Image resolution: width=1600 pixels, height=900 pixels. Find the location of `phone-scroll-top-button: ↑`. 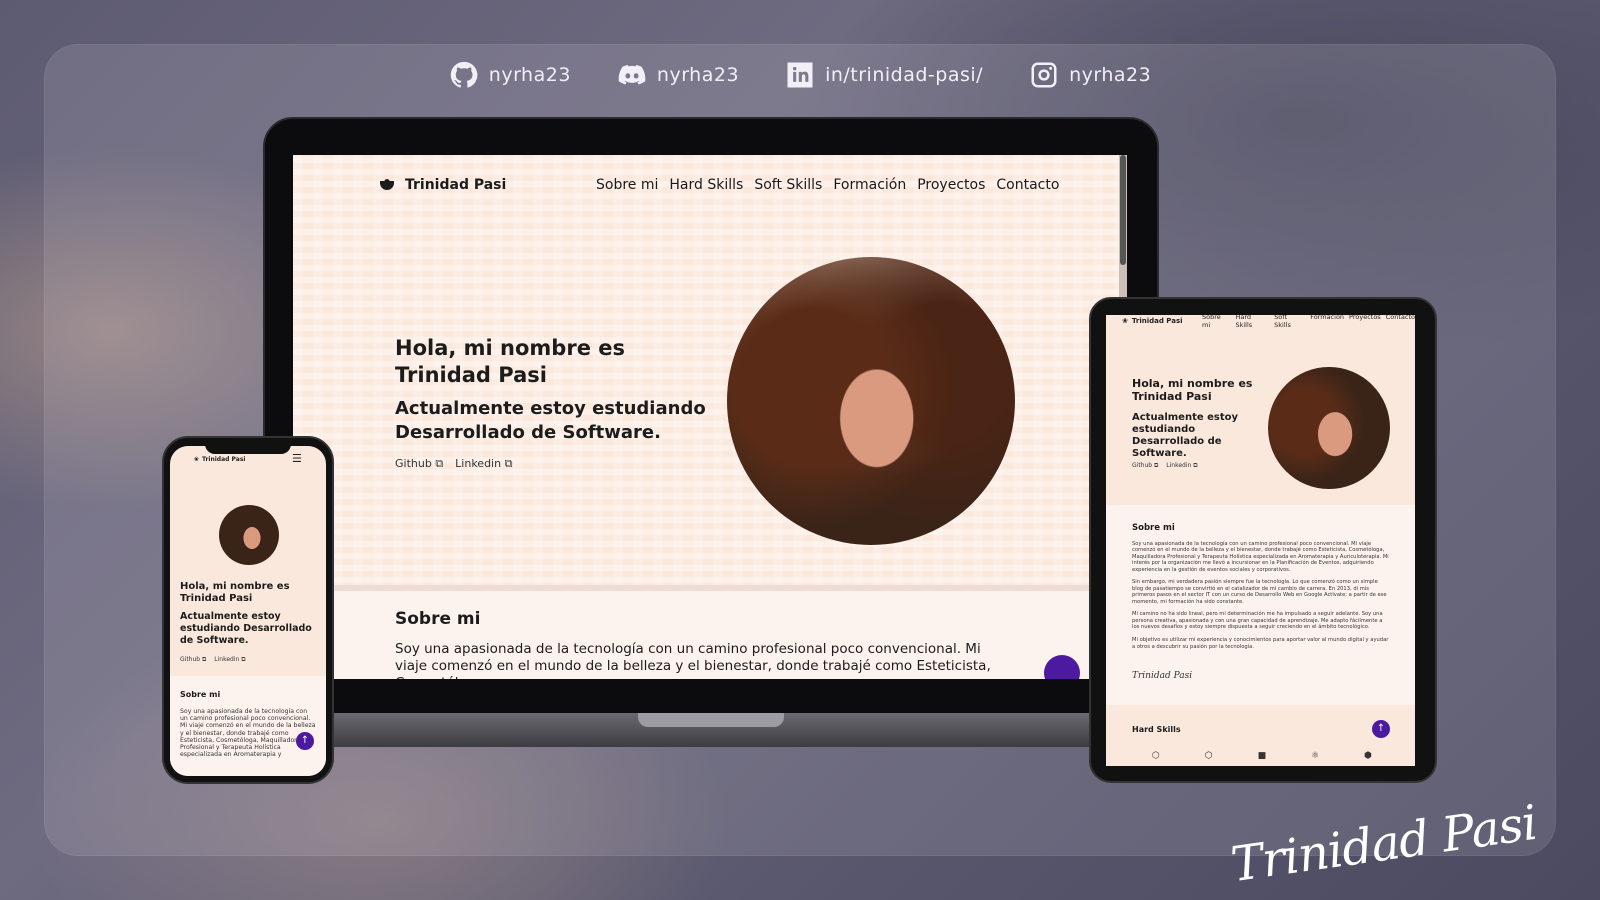

phone-scroll-top-button: ↑ is located at coordinates (305, 741).